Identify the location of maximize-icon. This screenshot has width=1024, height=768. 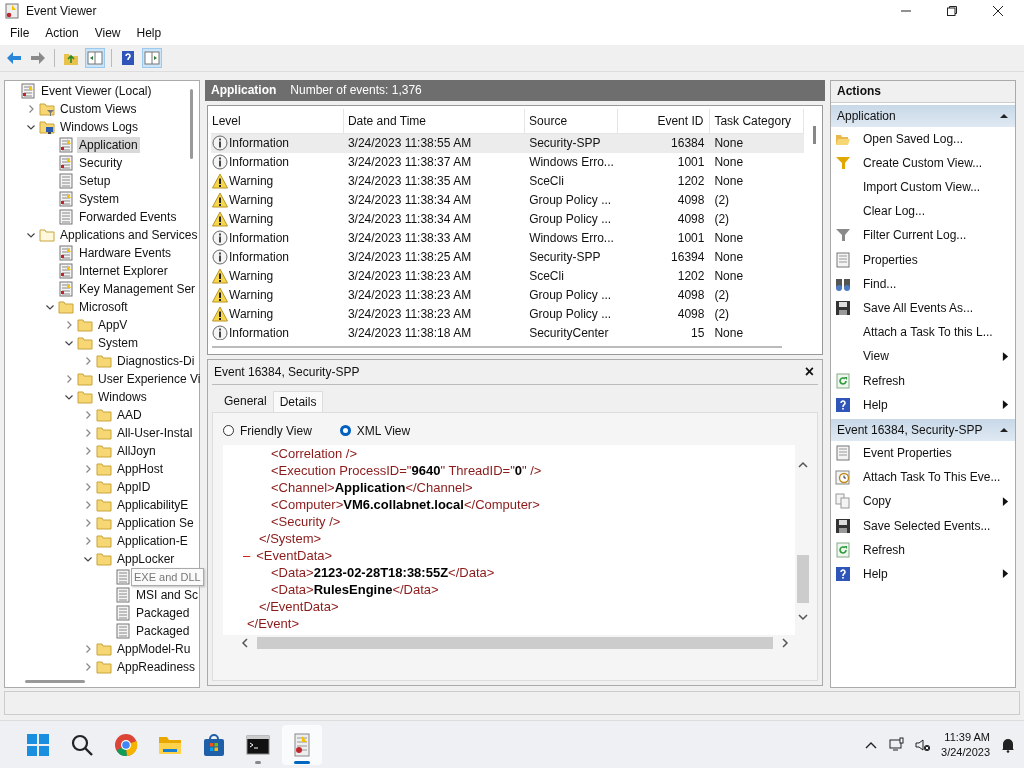
(952, 10).